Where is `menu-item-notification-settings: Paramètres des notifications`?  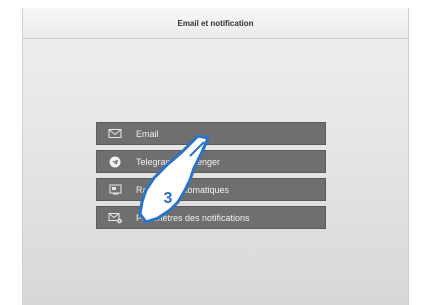
menu-item-notification-settings: Paramètres des notifications is located at coordinates (211, 217).